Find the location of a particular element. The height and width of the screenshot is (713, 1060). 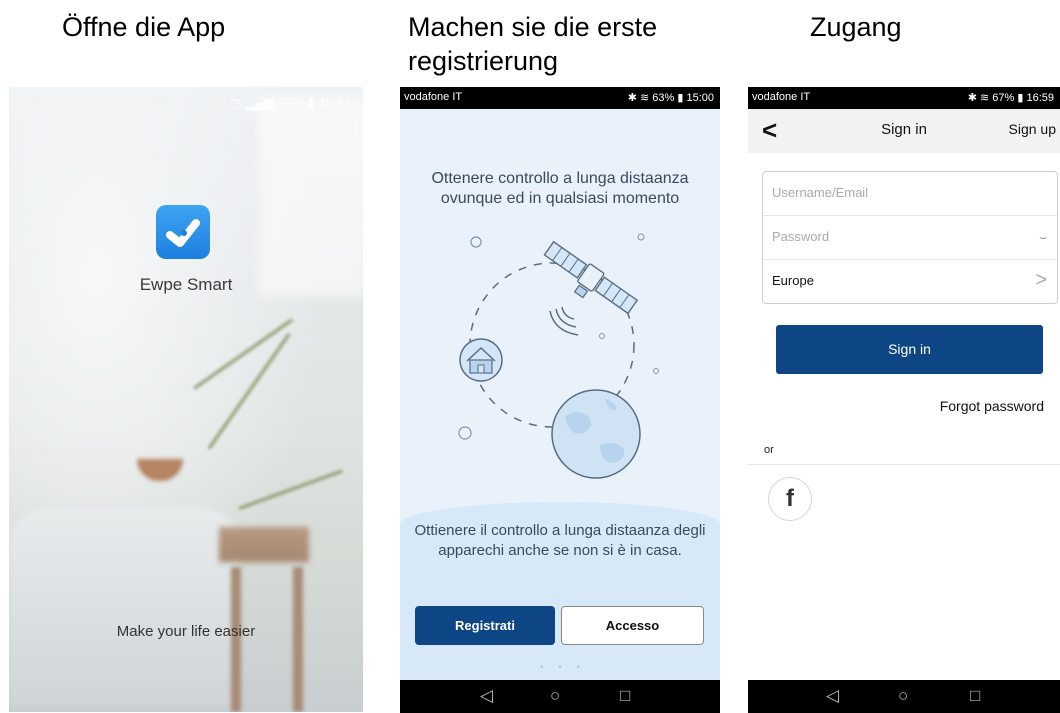

page-indicator: • • • is located at coordinates (563, 667).